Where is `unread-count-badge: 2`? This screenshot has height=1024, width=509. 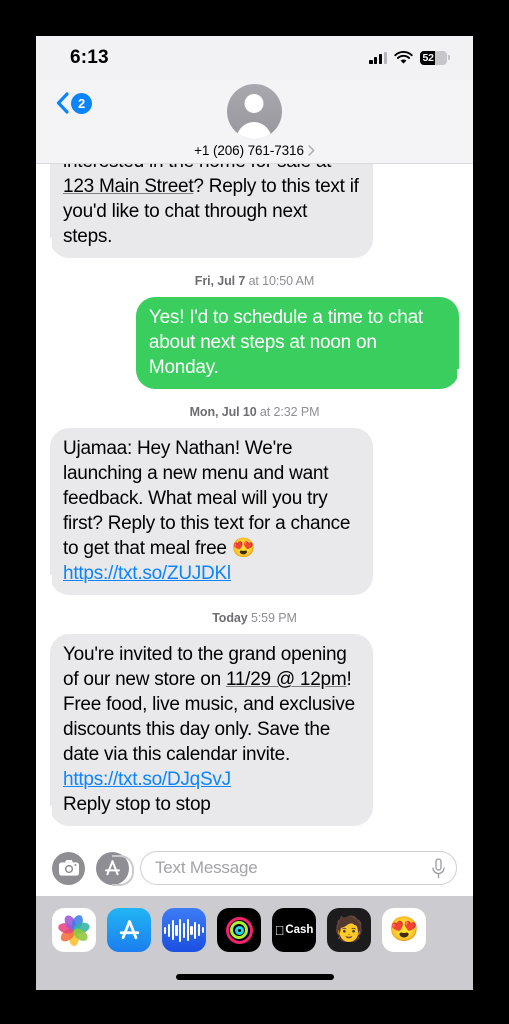 unread-count-badge: 2 is located at coordinates (81, 103).